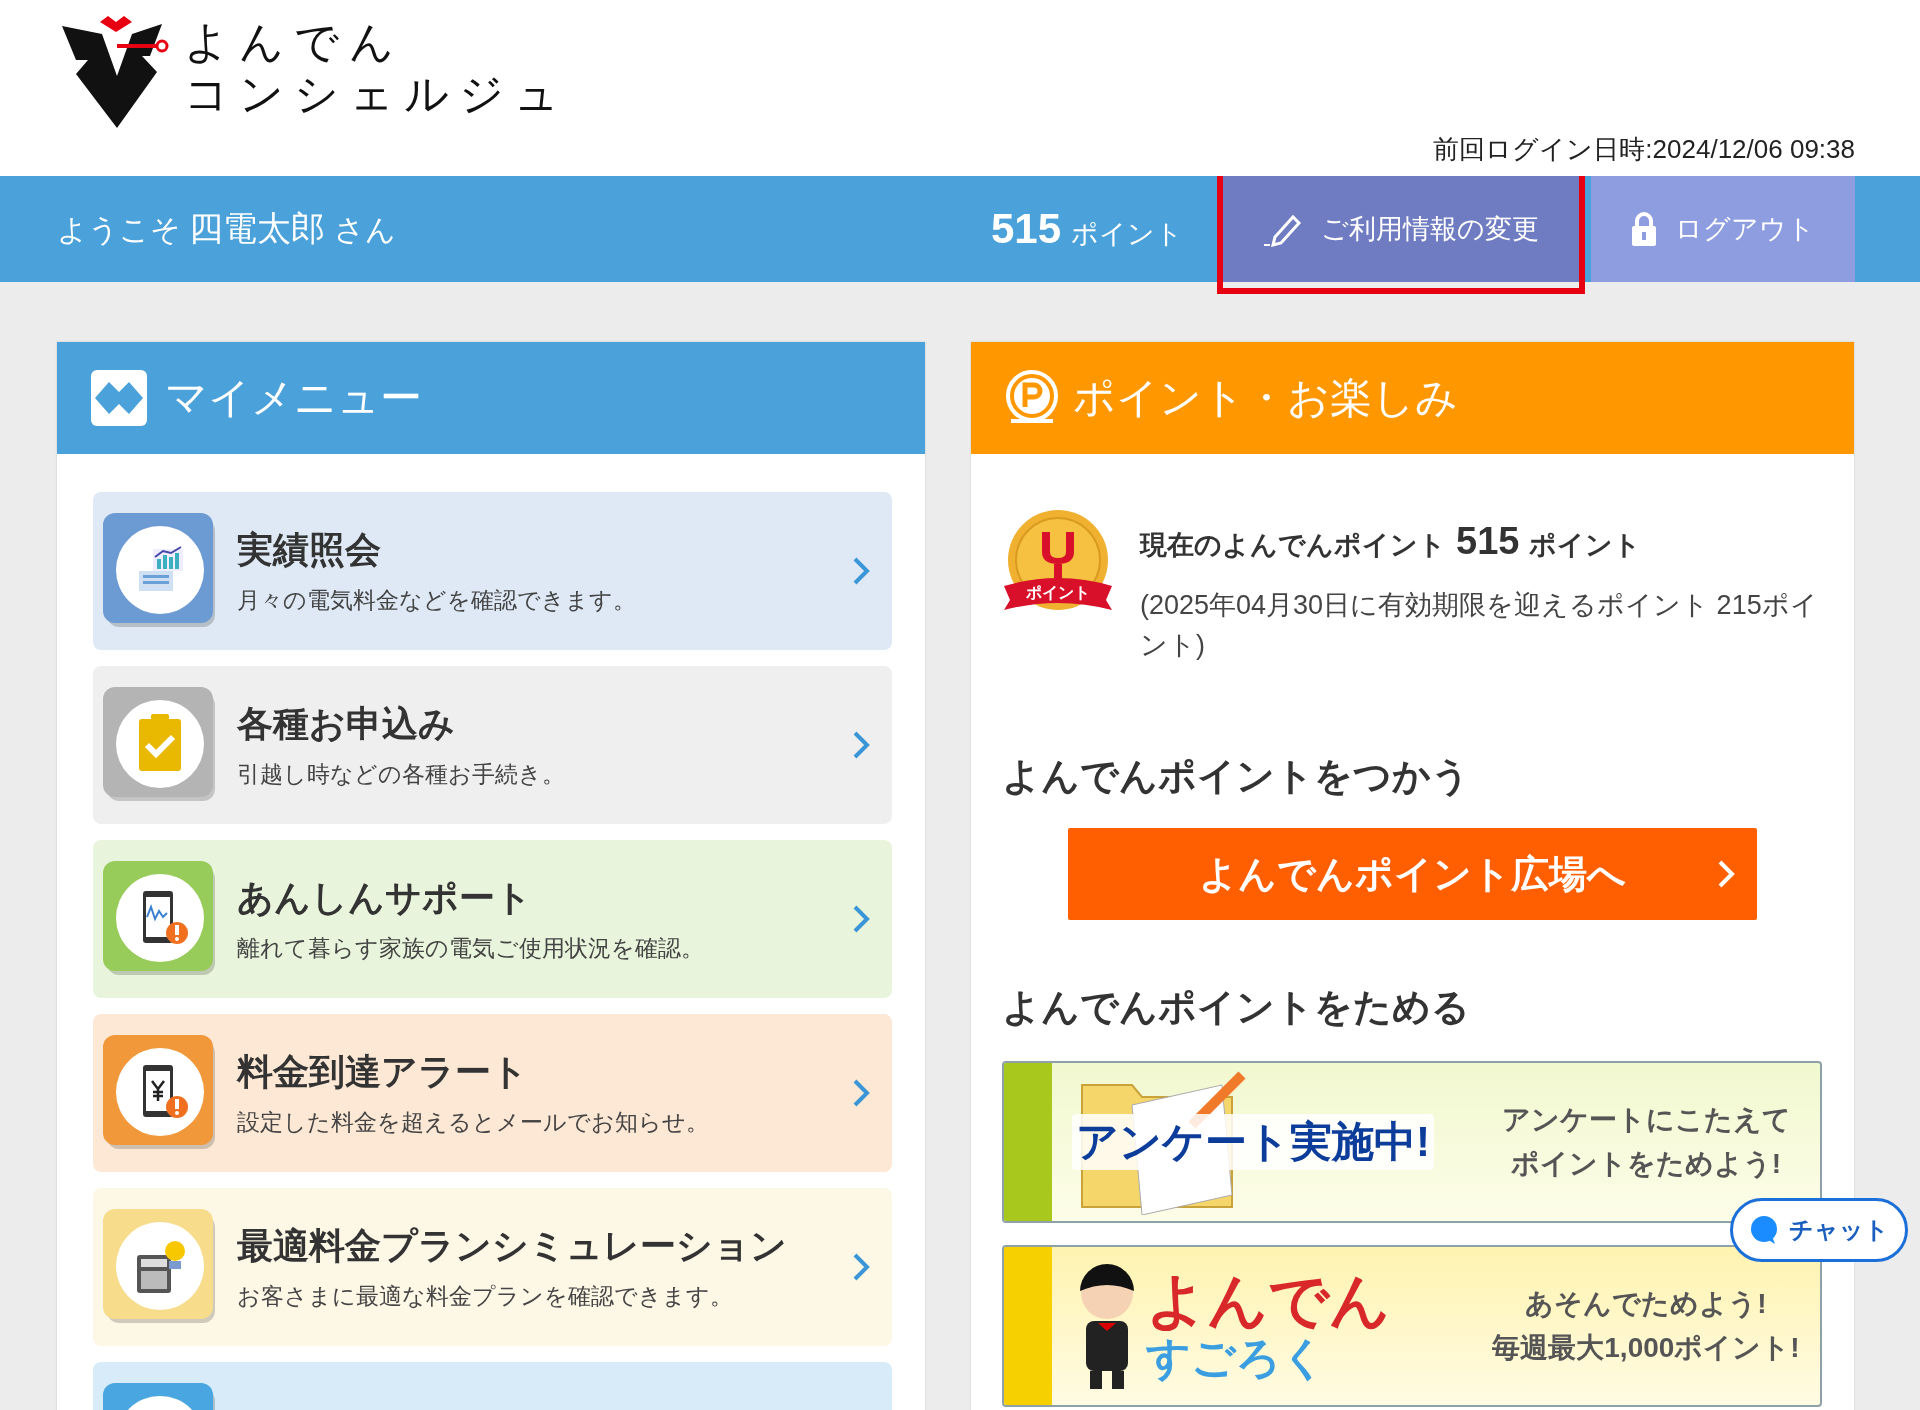 The width and height of the screenshot is (1920, 1410). Describe the element at coordinates (385, 898) in the screenshot. I see `menu-item-title: あんしんサポート` at that location.